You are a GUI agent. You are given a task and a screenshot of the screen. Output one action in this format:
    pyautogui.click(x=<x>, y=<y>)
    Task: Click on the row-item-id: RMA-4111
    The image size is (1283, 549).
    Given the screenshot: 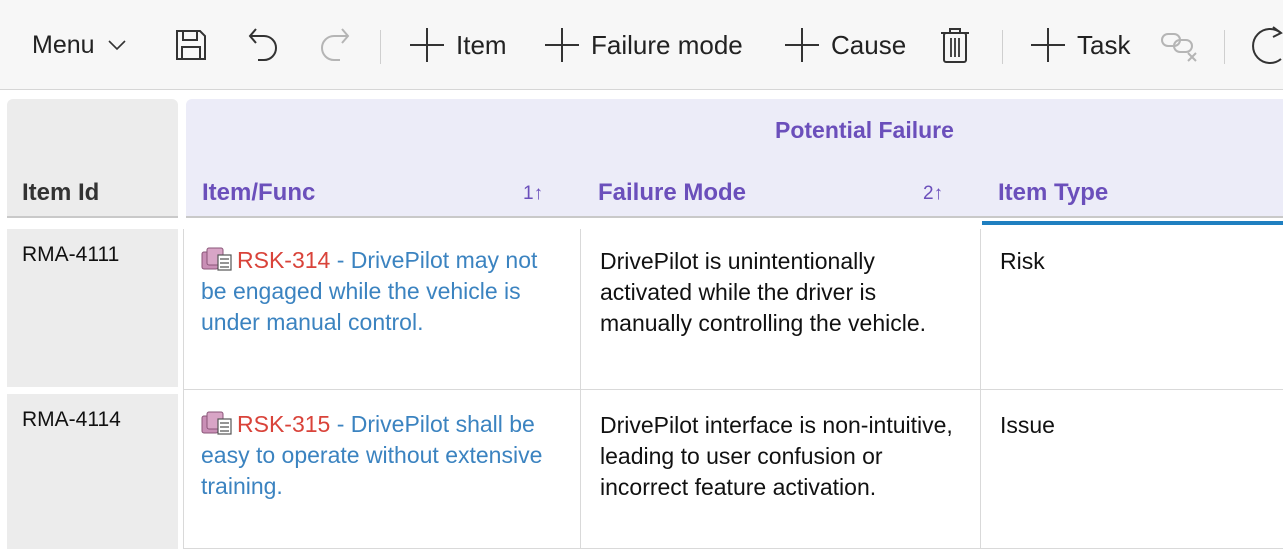 What is the action you would take?
    pyautogui.click(x=92, y=308)
    